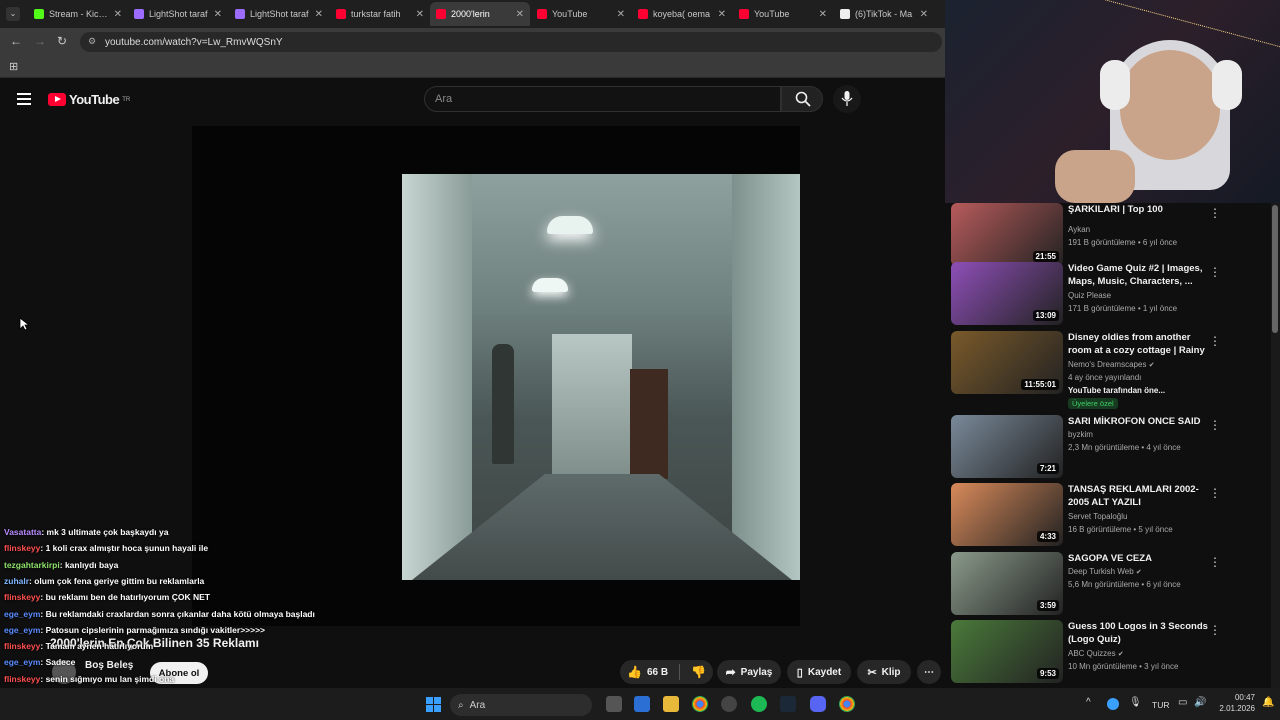  What do you see at coordinates (1105, 571) in the screenshot?
I see `recommendation-channel: Deep Turkish Web ✔` at bounding box center [1105, 571].